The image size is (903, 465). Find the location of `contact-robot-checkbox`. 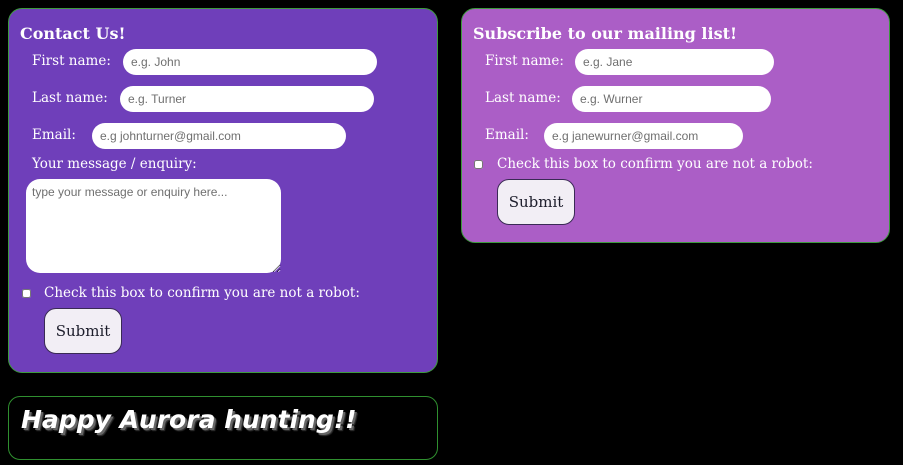

contact-robot-checkbox is located at coordinates (26, 293).